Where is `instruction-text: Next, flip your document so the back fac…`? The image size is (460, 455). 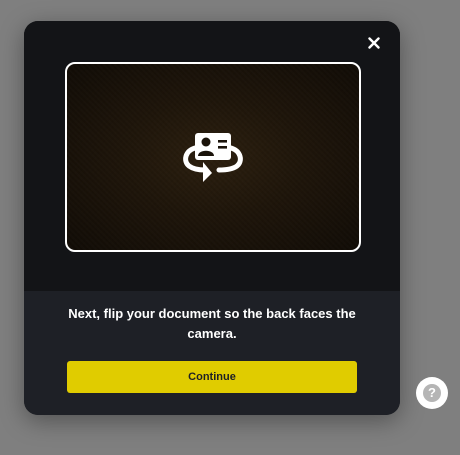 instruction-text: Next, flip your document so the back fac… is located at coordinates (212, 323).